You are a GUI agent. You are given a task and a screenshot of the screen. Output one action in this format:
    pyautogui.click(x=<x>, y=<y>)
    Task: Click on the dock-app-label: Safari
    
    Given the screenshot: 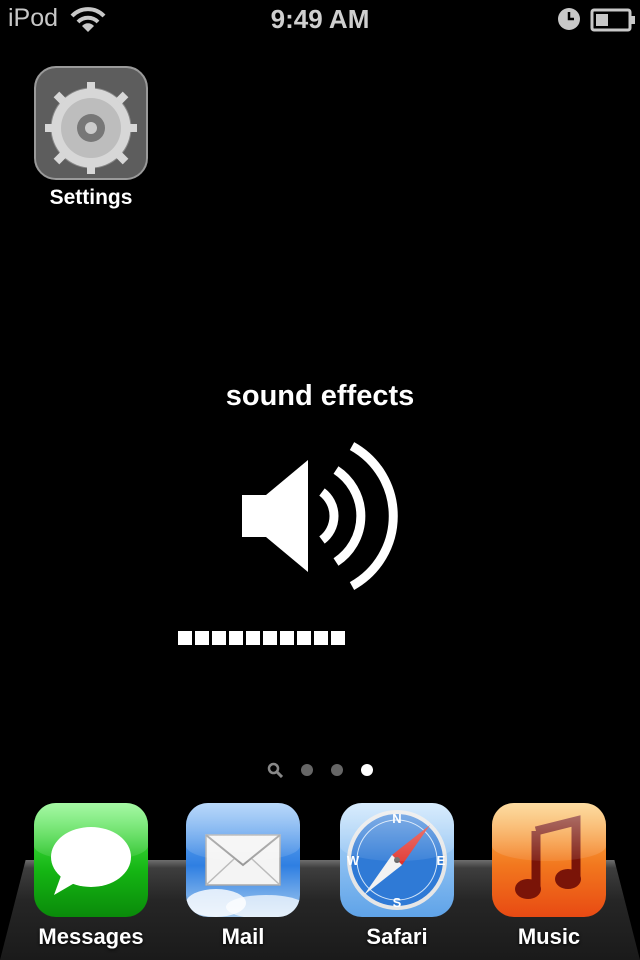 What is the action you would take?
    pyautogui.click(x=397, y=936)
    